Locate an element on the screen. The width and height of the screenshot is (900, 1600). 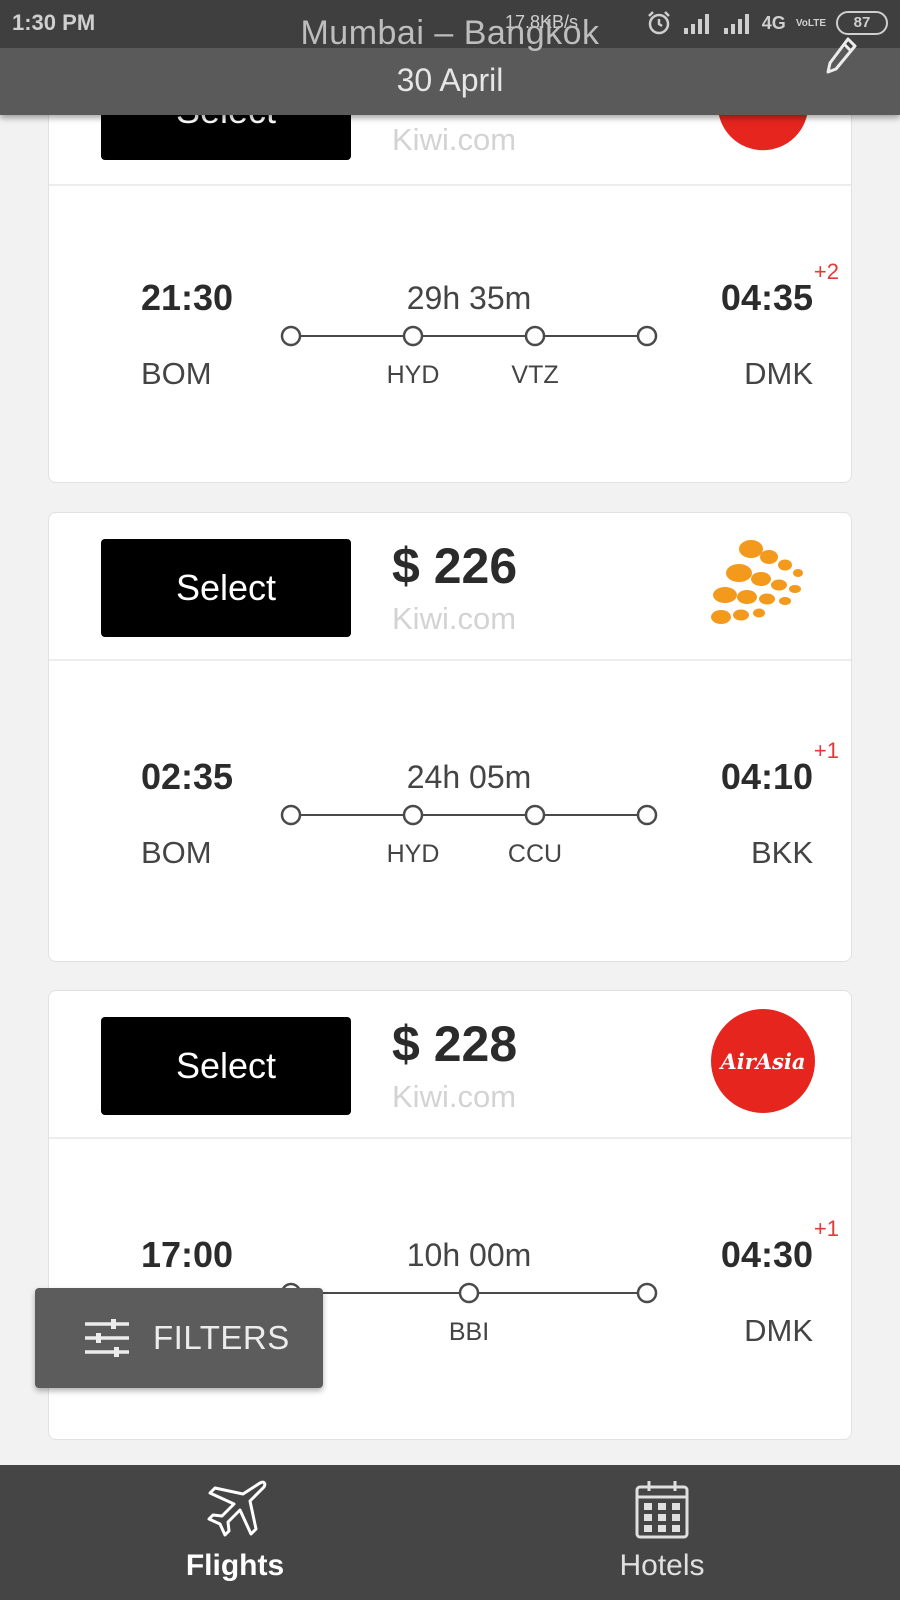
flight-duration: 10h 00m is located at coordinates (469, 1255).